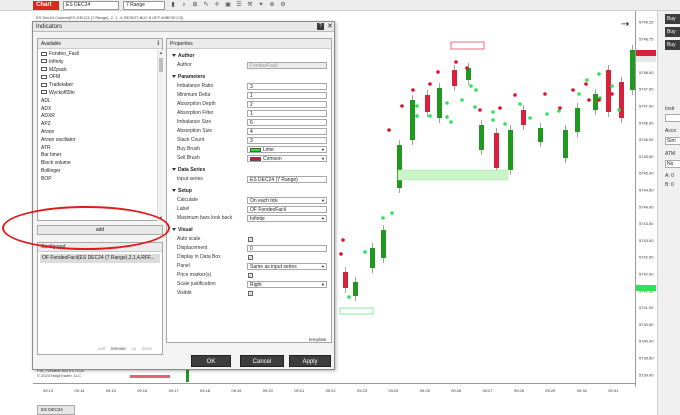  I want to click on folder-icon, so click(44, 92).